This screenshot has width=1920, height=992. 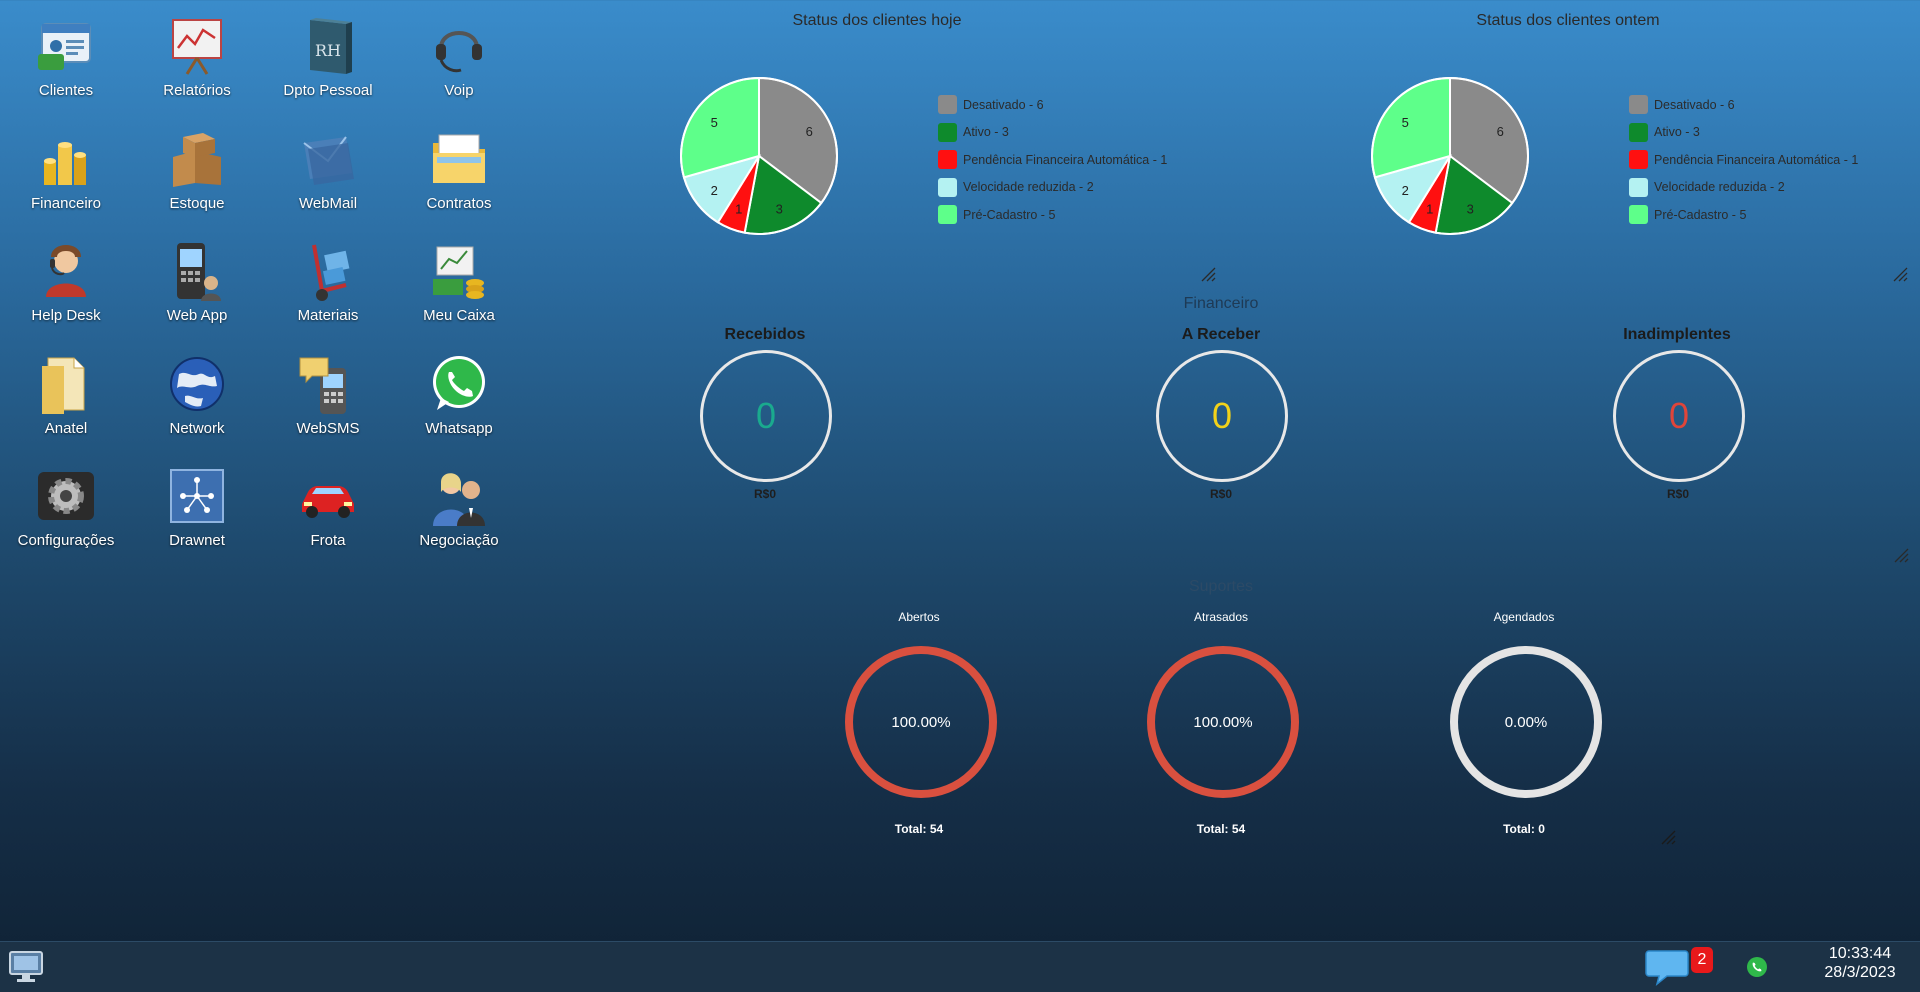 I want to click on desktop-icon-web-app: Web App, so click(x=197, y=289).